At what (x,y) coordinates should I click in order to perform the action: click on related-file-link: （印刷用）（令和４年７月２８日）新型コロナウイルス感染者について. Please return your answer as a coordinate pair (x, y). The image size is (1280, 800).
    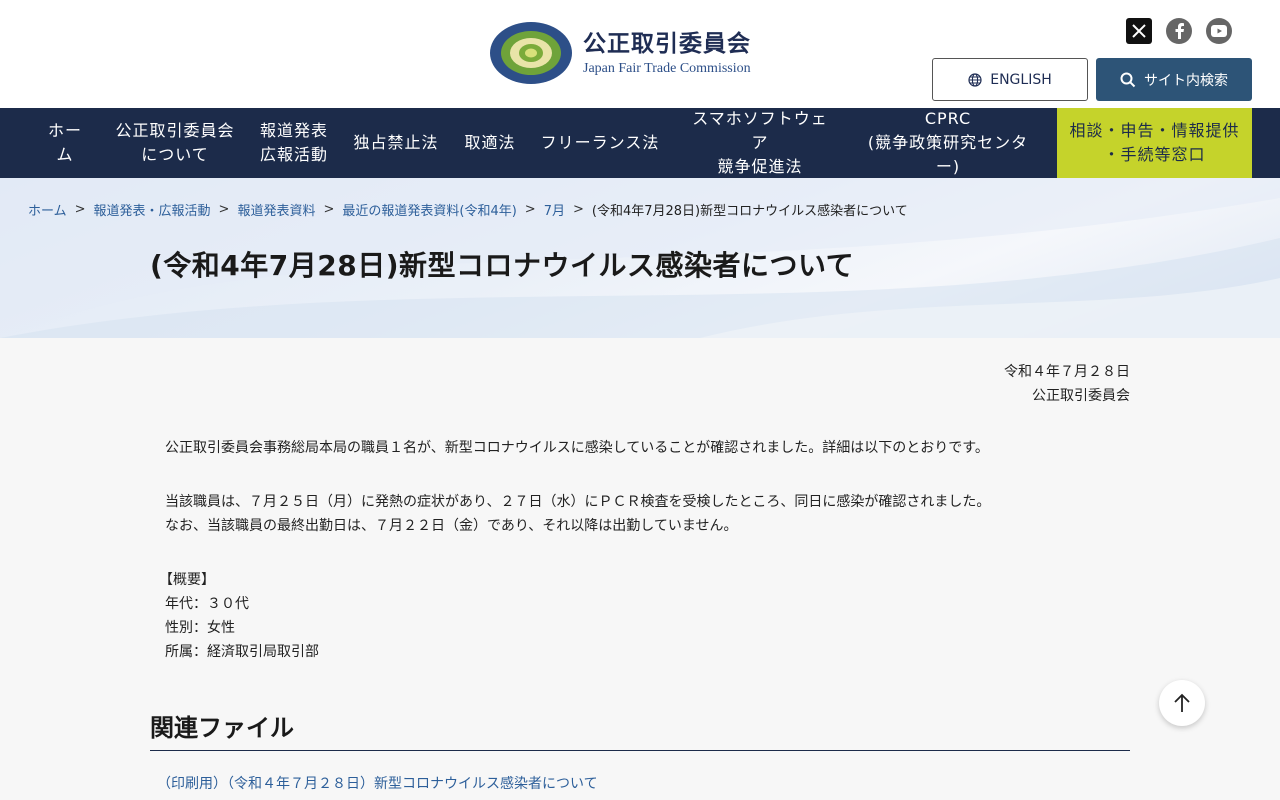
    Looking at the image, I should click on (377, 783).